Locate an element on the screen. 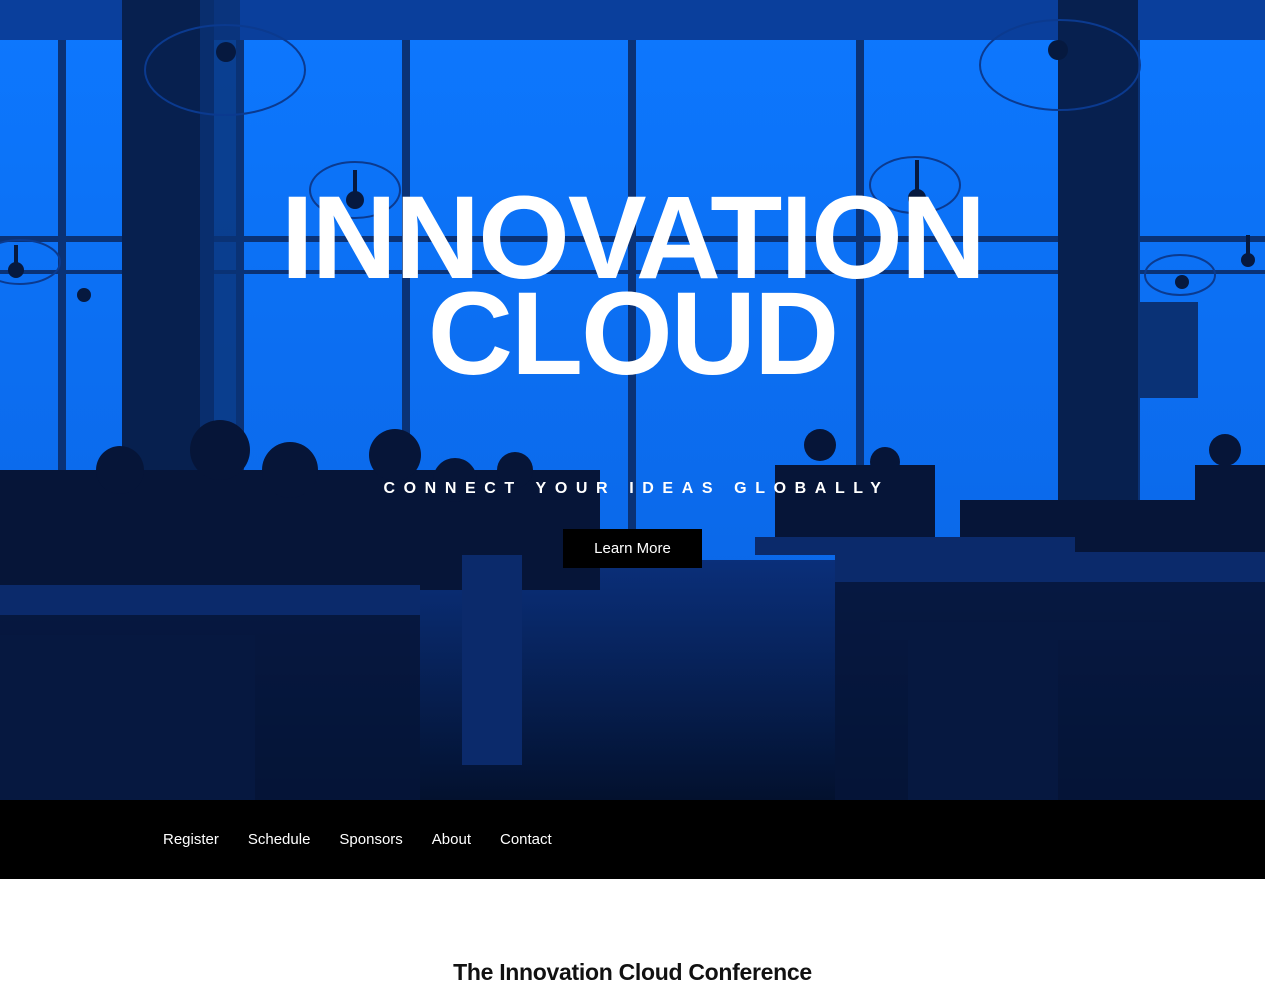  intro-heading: The Innovation Cloud Conference is located at coordinates (632, 972).